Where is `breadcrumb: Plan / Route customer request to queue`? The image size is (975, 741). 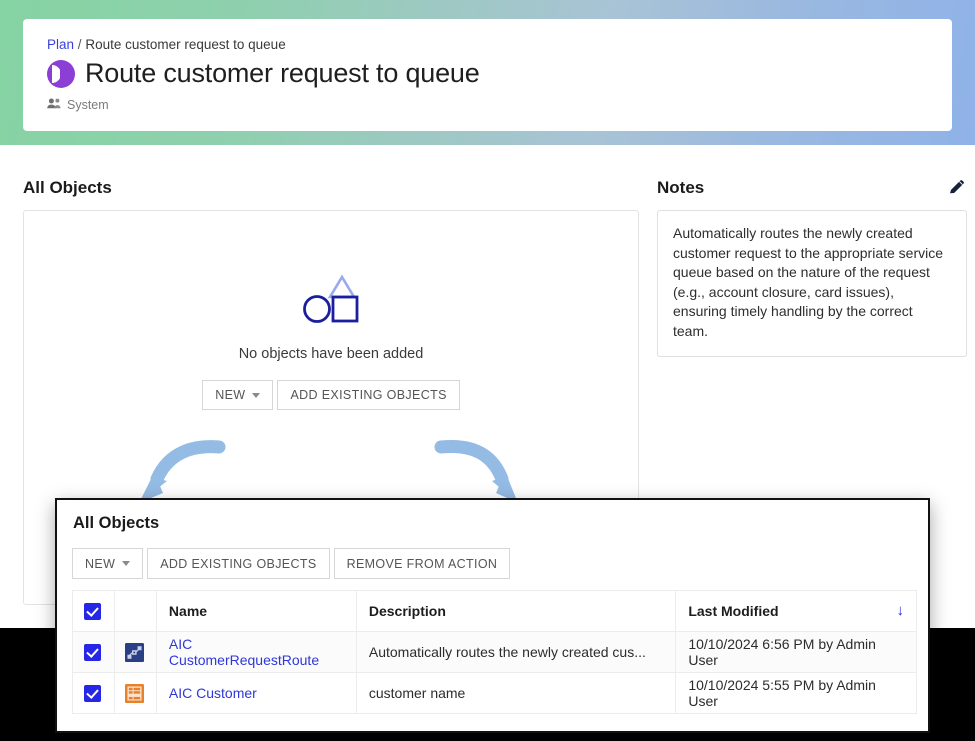
breadcrumb: Plan / Route customer request to queue is located at coordinates (166, 44).